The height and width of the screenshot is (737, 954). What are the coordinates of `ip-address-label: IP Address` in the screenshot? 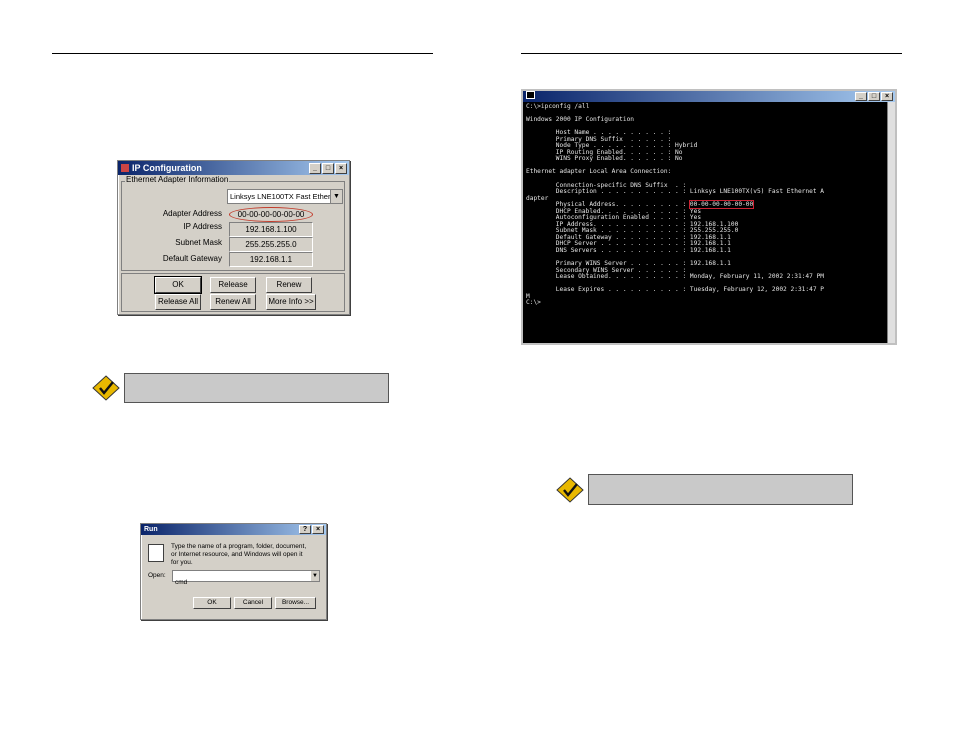 It's located at (202, 226).